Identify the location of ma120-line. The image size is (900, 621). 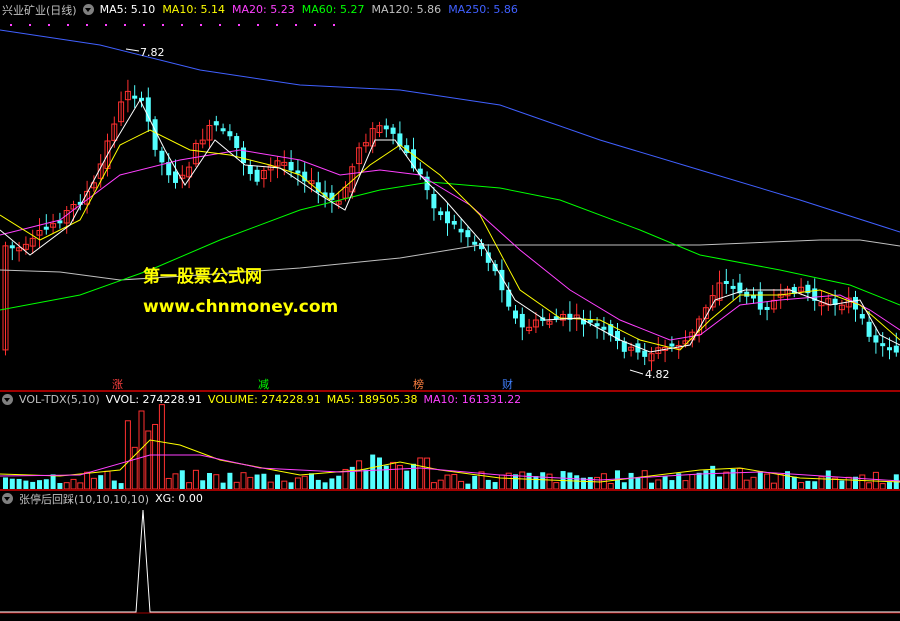
(450, 260).